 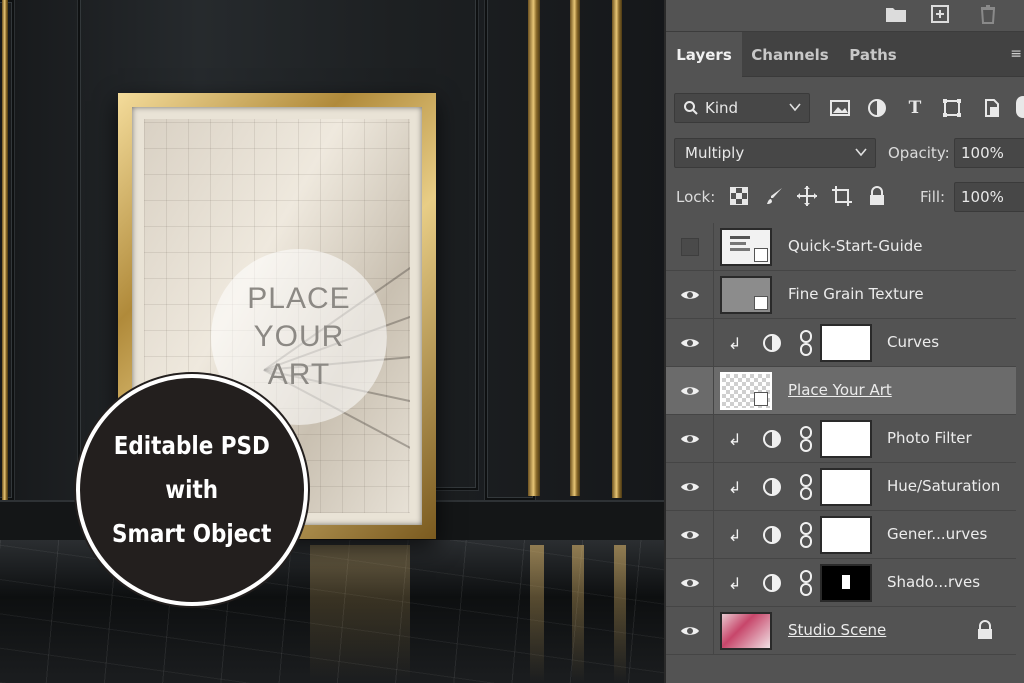 What do you see at coordinates (775, 153) in the screenshot?
I see `blend-mode-select: Multiply` at bounding box center [775, 153].